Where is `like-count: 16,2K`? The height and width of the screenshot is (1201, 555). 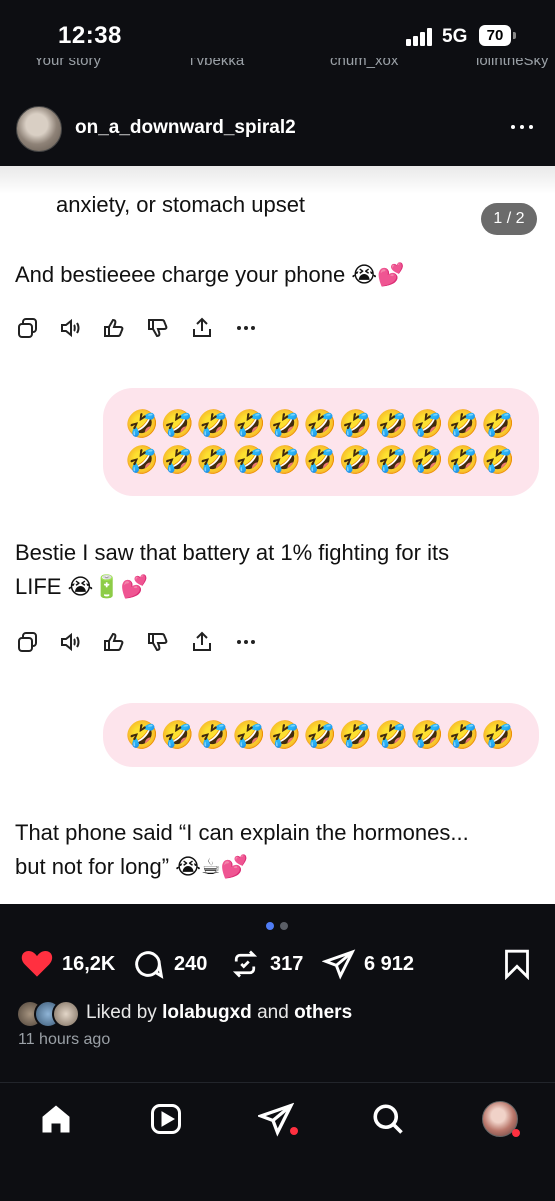 like-count: 16,2K is located at coordinates (89, 964).